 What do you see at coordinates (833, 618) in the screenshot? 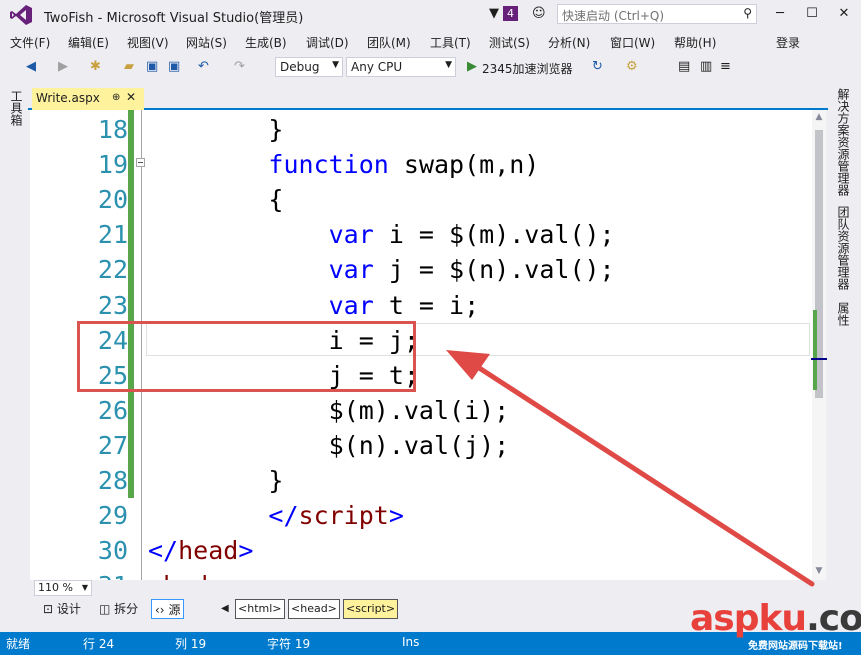
I see `watermark-tld: .com` at bounding box center [833, 618].